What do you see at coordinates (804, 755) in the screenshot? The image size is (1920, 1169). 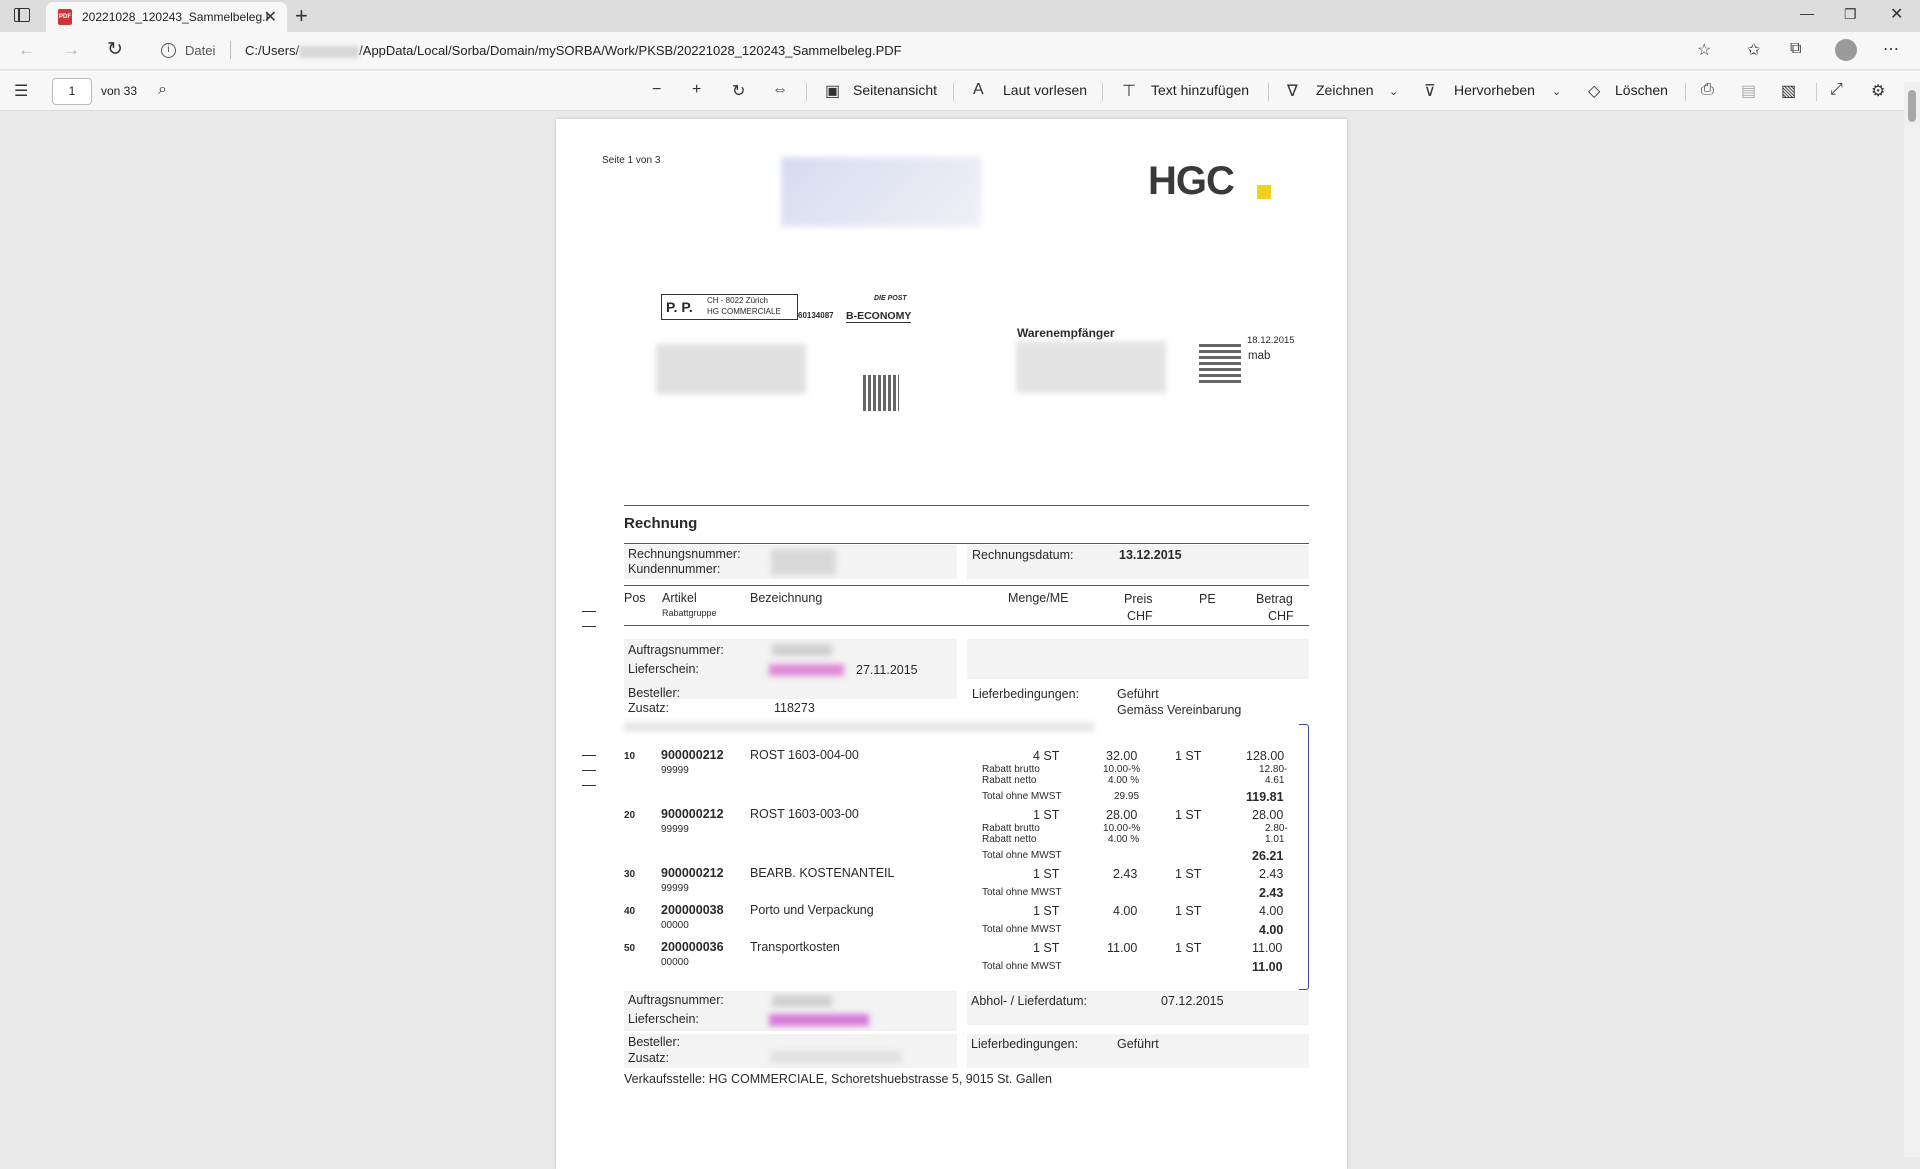 I see `item-bez: ROST 1603-004-00` at bounding box center [804, 755].